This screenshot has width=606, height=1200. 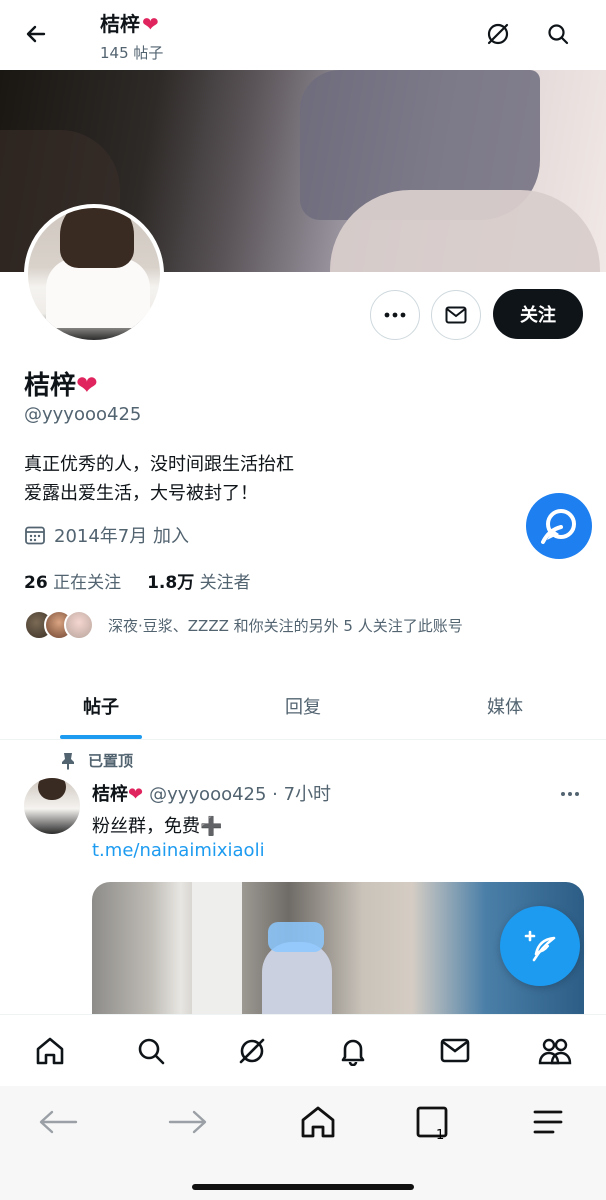 I want to click on nav-communities, so click(x=555, y=1051).